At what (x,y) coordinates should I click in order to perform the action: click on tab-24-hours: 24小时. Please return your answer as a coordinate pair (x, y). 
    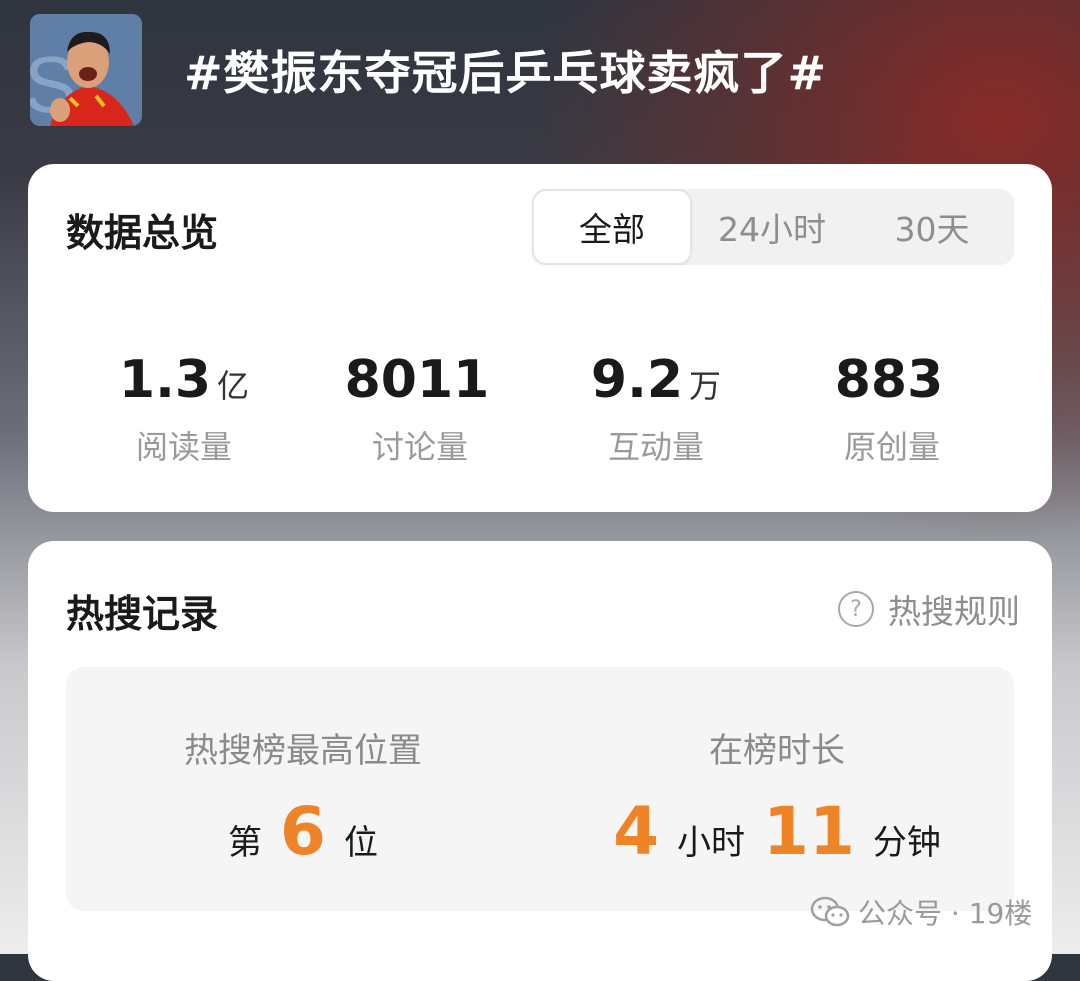
    Looking at the image, I should click on (772, 227).